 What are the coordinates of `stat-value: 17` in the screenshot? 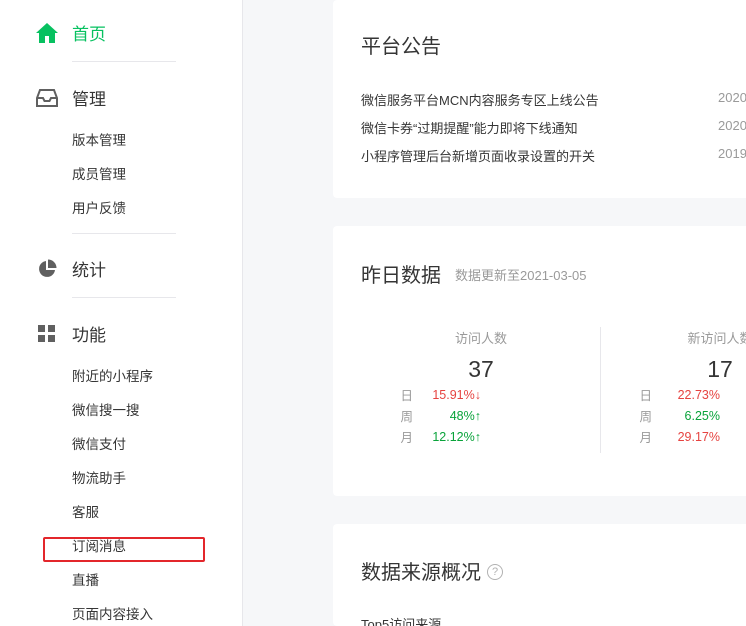 It's located at (720, 369).